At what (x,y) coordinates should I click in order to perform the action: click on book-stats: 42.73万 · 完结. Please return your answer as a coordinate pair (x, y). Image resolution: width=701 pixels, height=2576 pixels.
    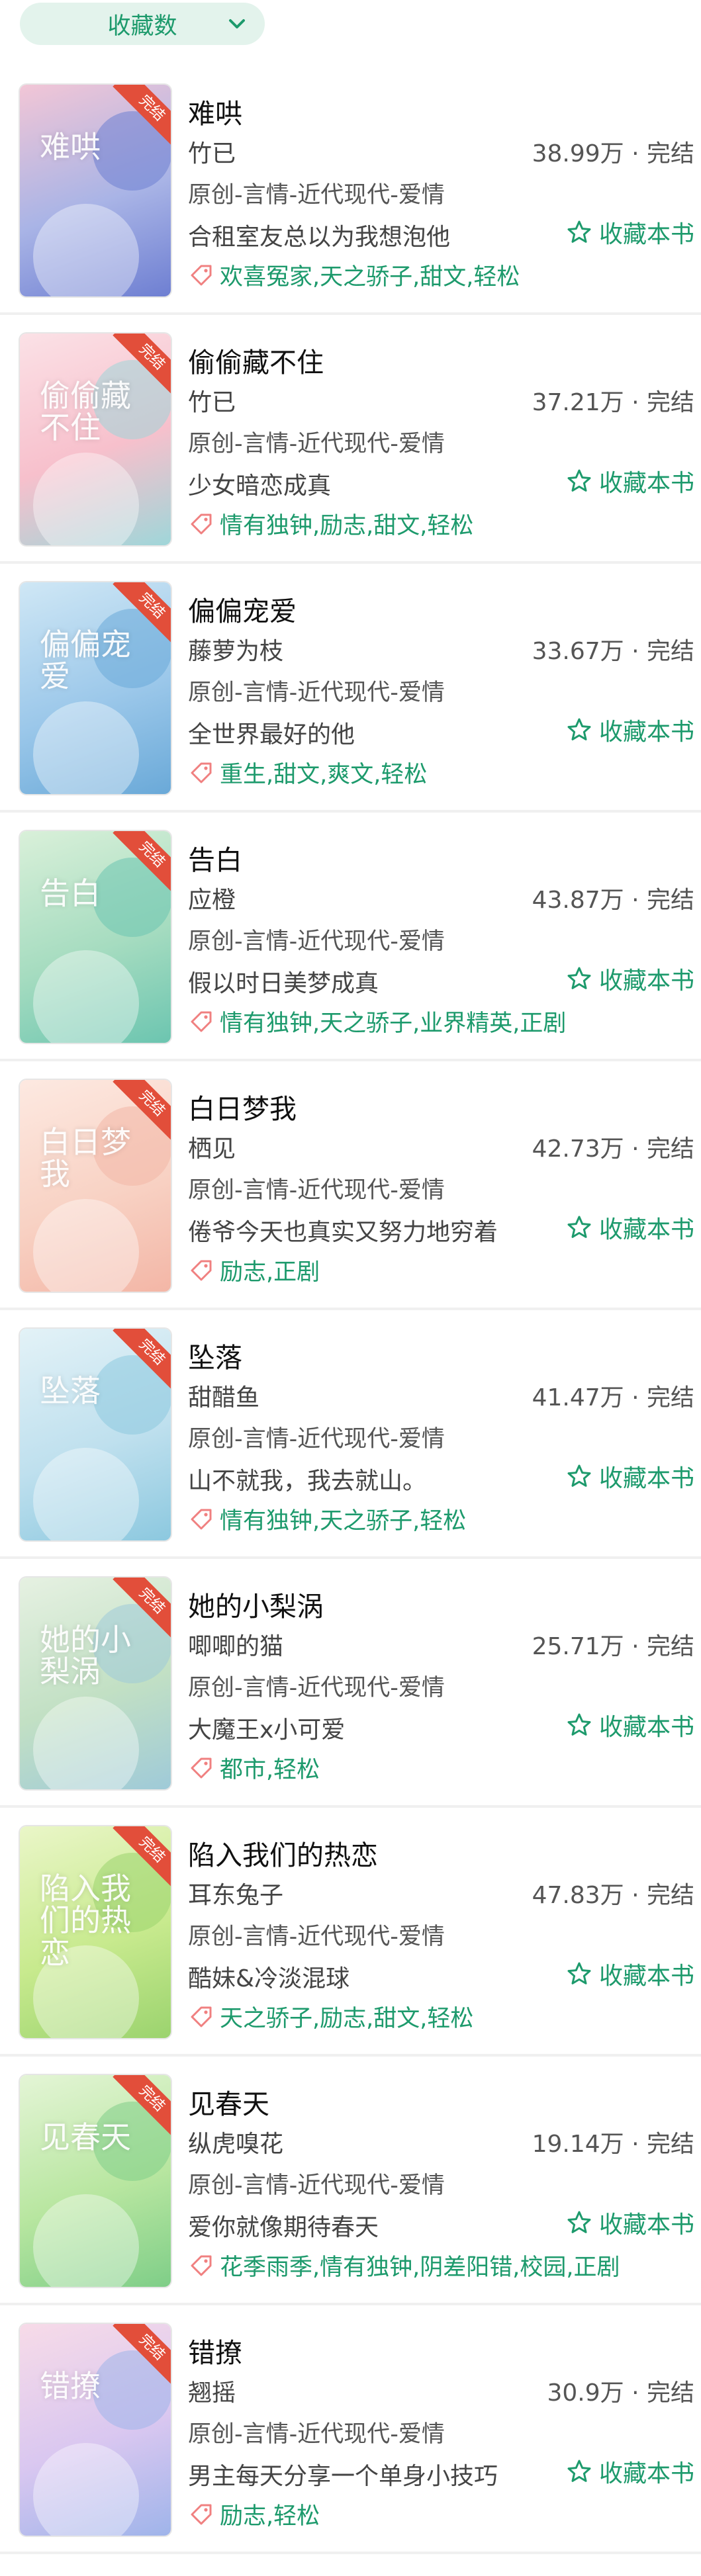
    Looking at the image, I should click on (613, 1149).